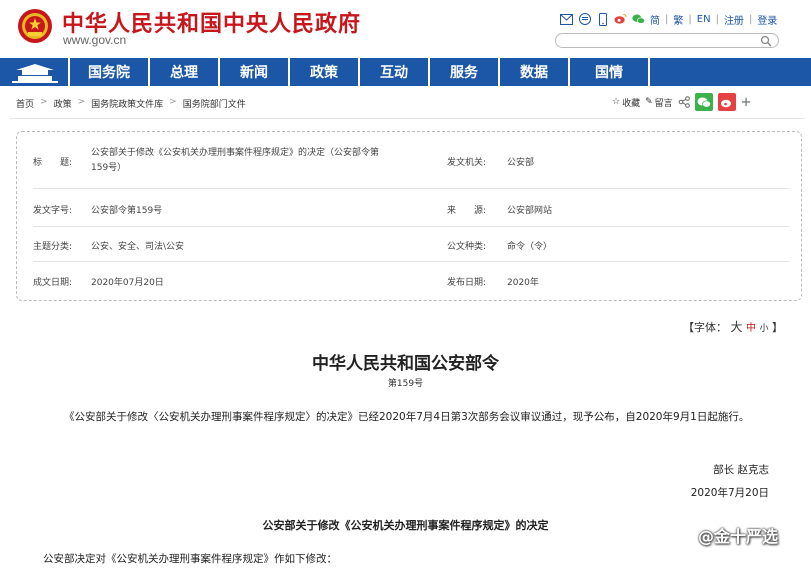 The width and height of the screenshot is (811, 574). I want to click on issuer-value: 公安部, so click(521, 163).